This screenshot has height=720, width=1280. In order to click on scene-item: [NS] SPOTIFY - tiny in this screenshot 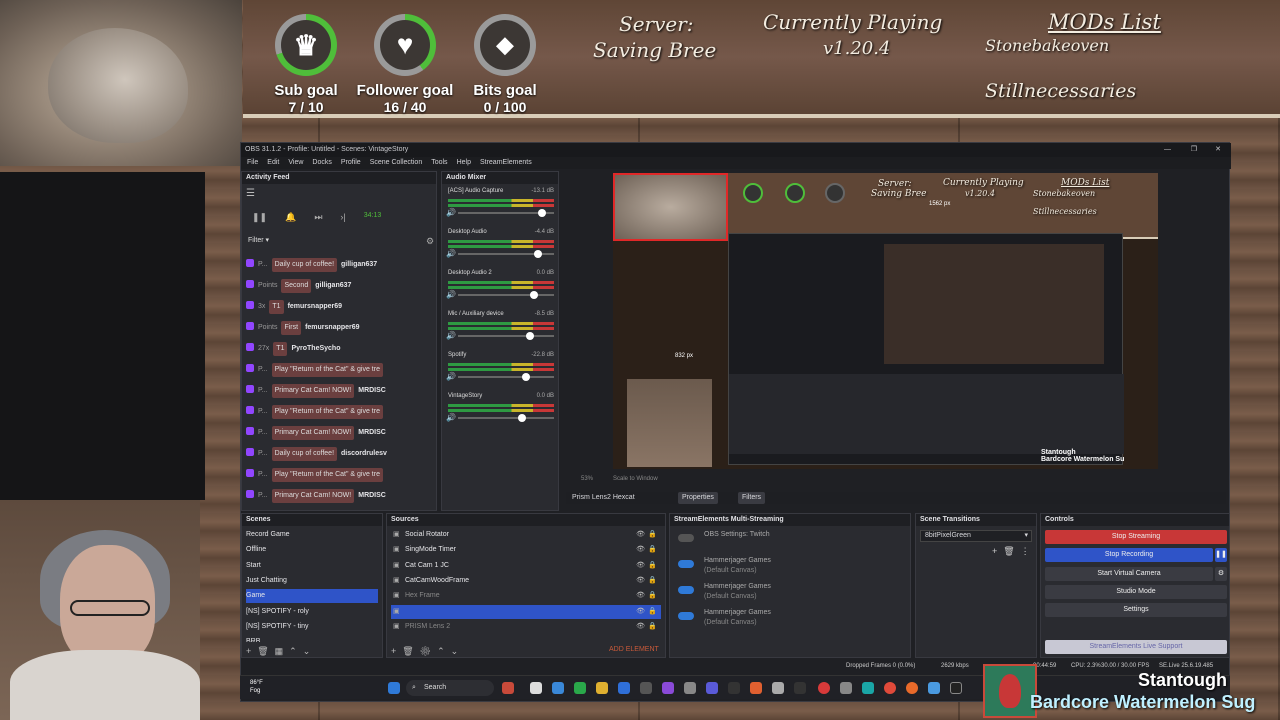, I will do `click(312, 627)`.